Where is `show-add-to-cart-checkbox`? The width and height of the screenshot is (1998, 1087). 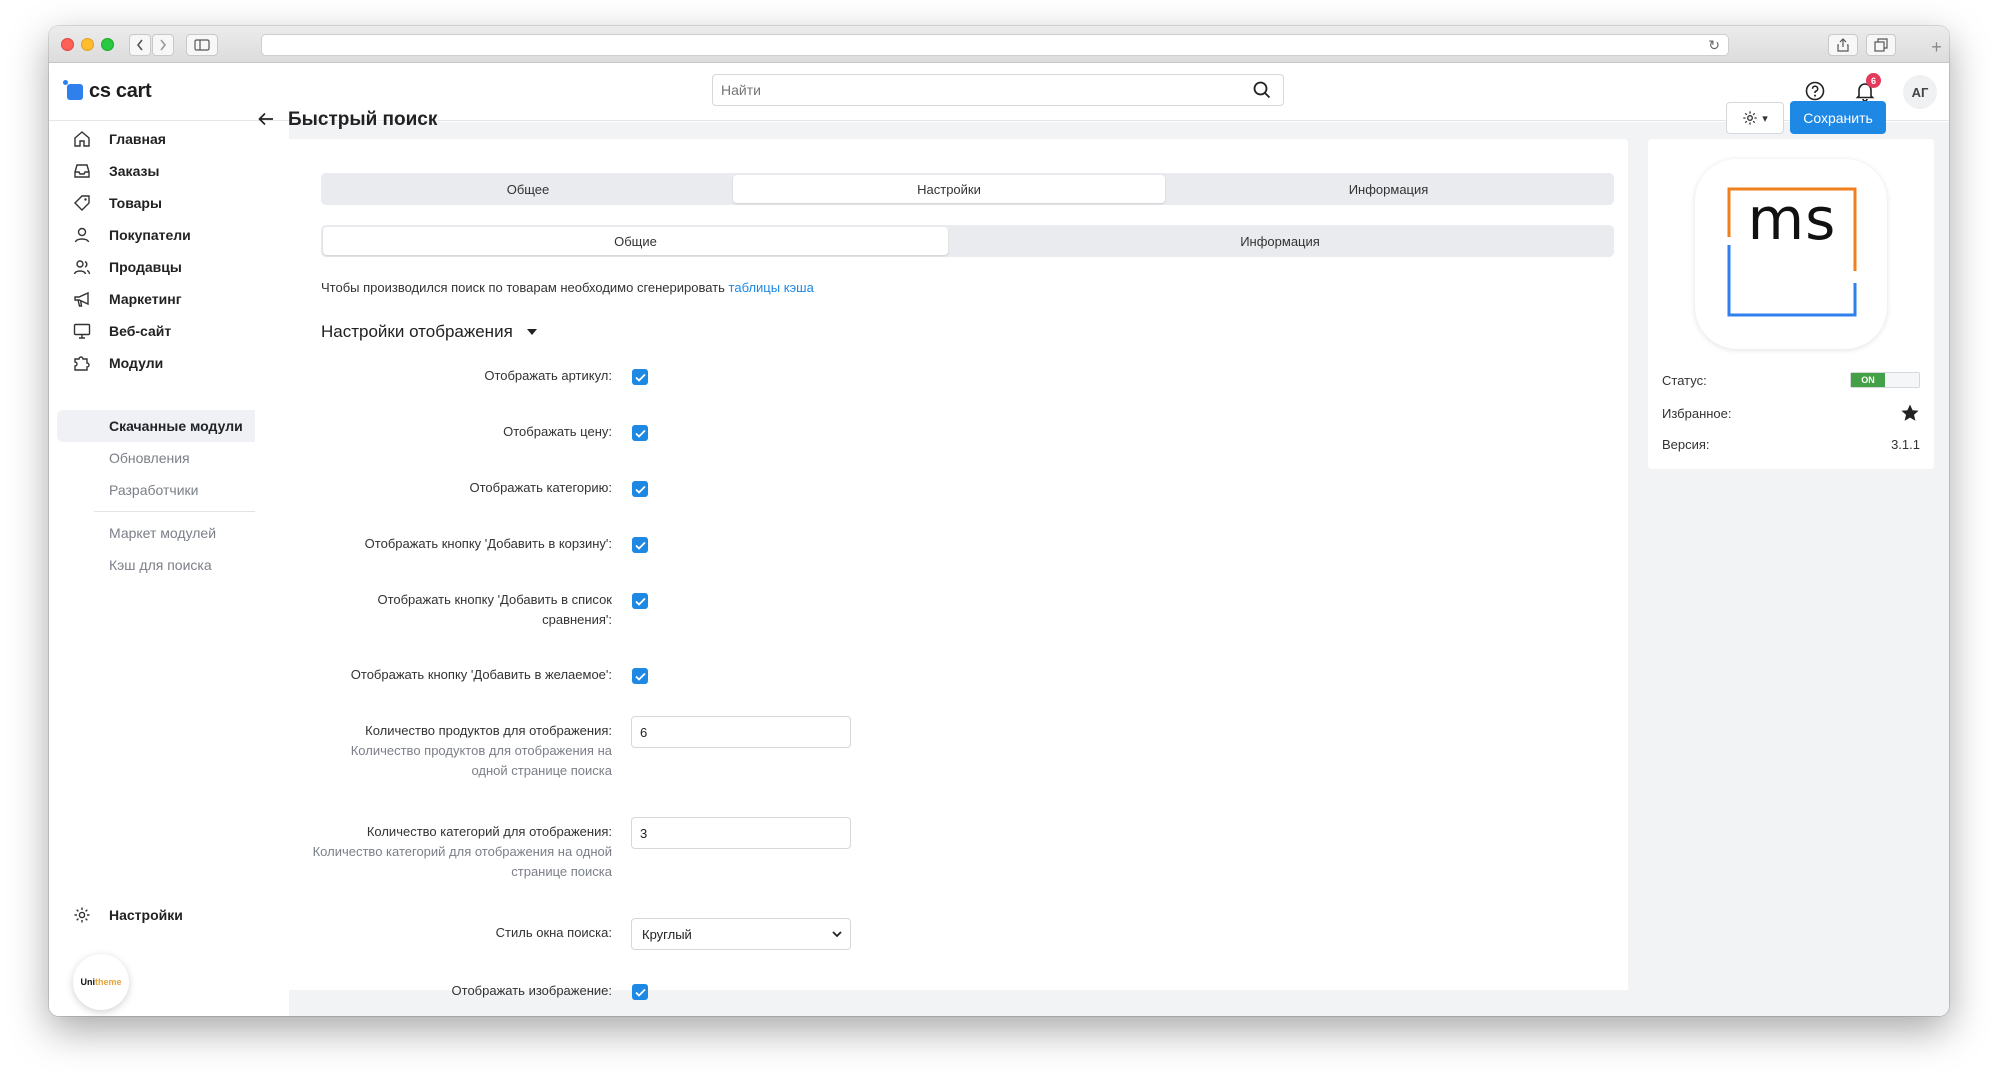
show-add-to-cart-checkbox is located at coordinates (640, 545).